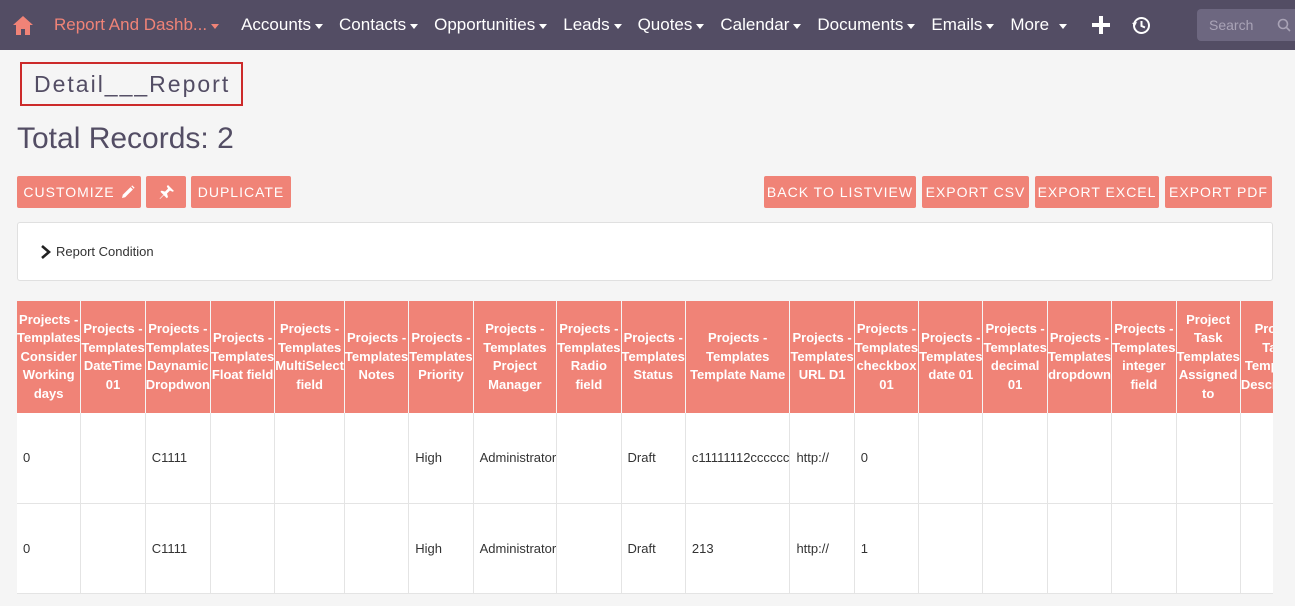 The width and height of the screenshot is (1295, 606). What do you see at coordinates (282, 25) in the screenshot?
I see `nav-accounts: Accounts` at bounding box center [282, 25].